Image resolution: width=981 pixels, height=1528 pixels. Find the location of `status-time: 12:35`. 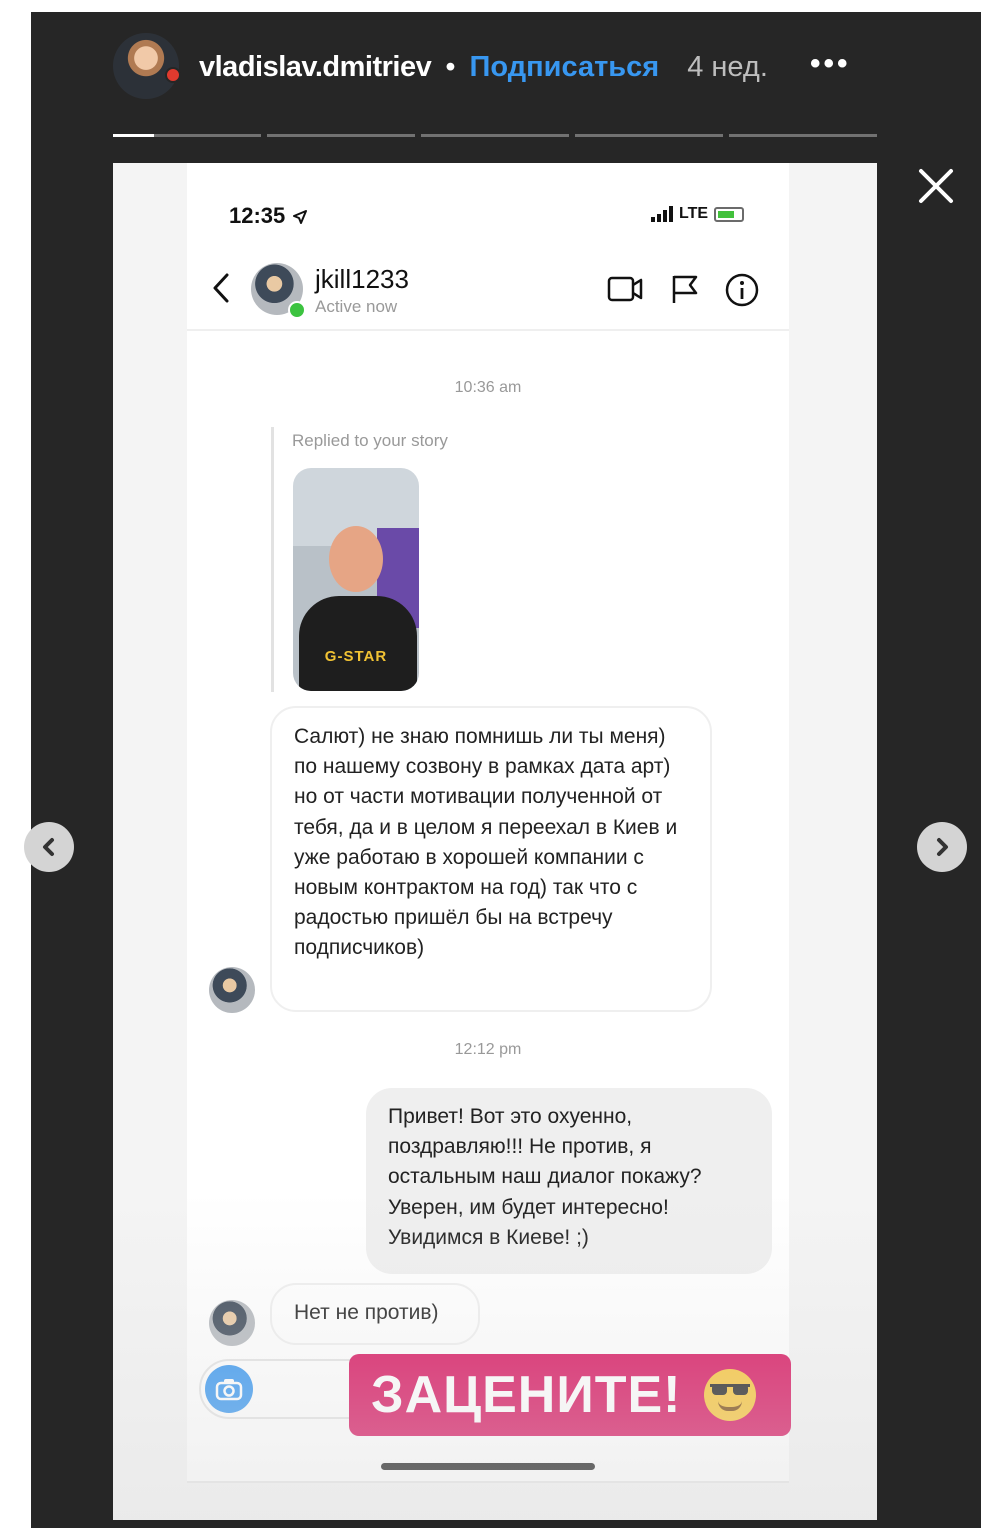

status-time: 12:35 is located at coordinates (268, 216).